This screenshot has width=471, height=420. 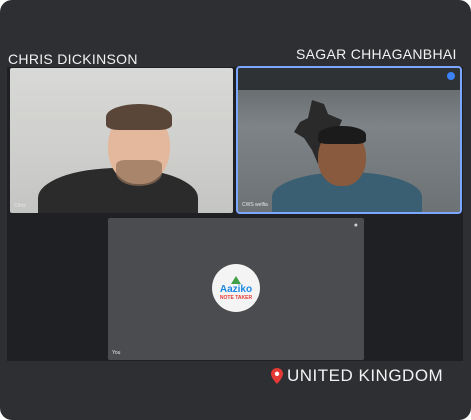 I want to click on tile-caption-right: CWS welfia, so click(x=255, y=205).